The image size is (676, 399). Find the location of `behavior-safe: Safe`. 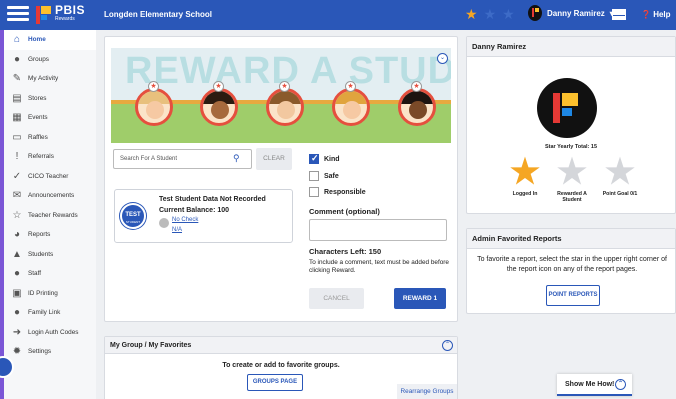

behavior-safe: Safe is located at coordinates (324, 176).